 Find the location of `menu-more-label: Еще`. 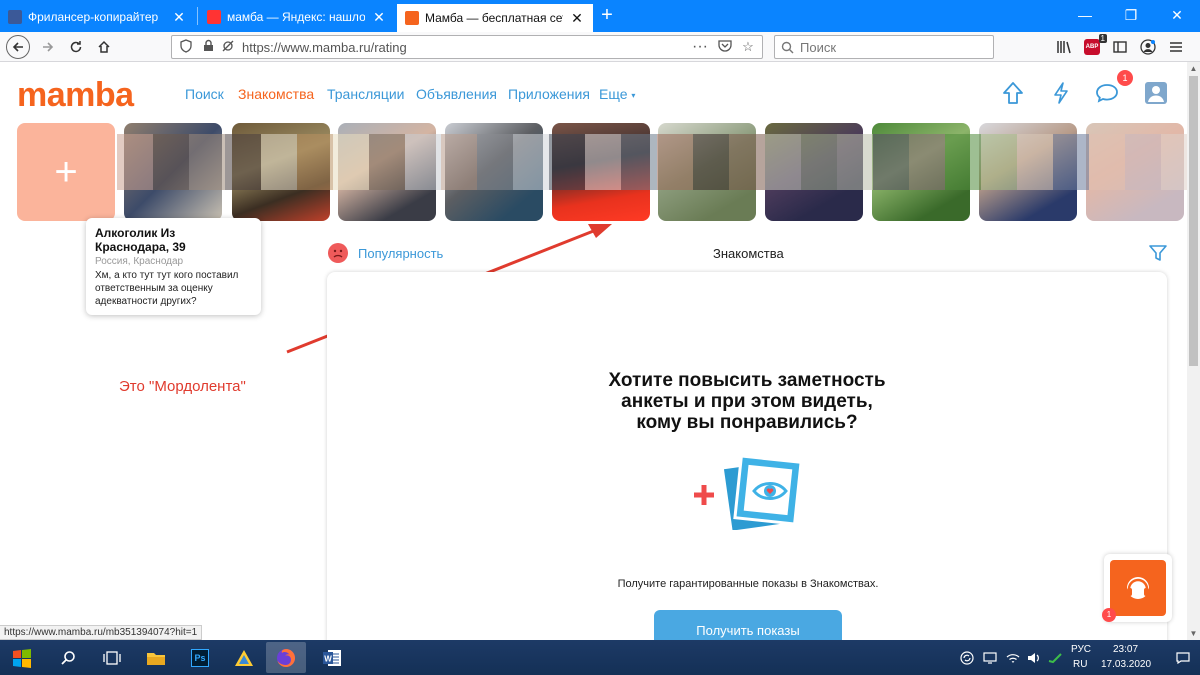

menu-more-label: Еще is located at coordinates (613, 94).